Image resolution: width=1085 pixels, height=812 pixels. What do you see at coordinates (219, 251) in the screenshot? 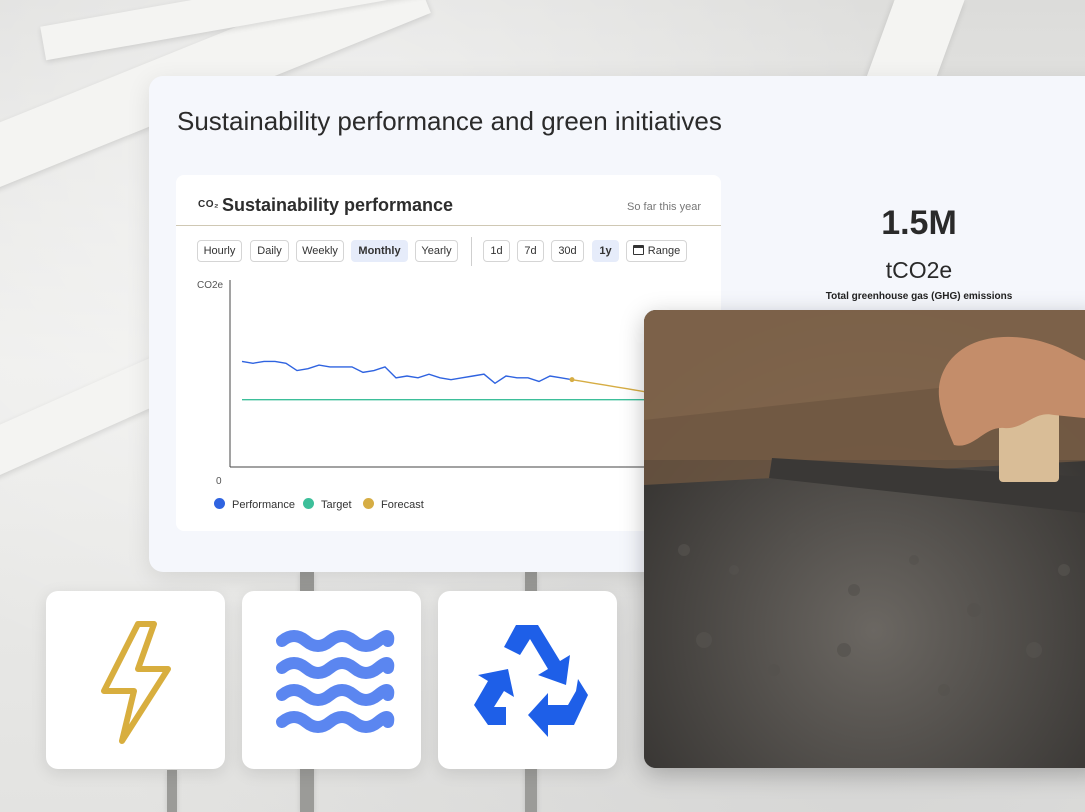
I see `granularity-hourly-button: Hourly` at bounding box center [219, 251].